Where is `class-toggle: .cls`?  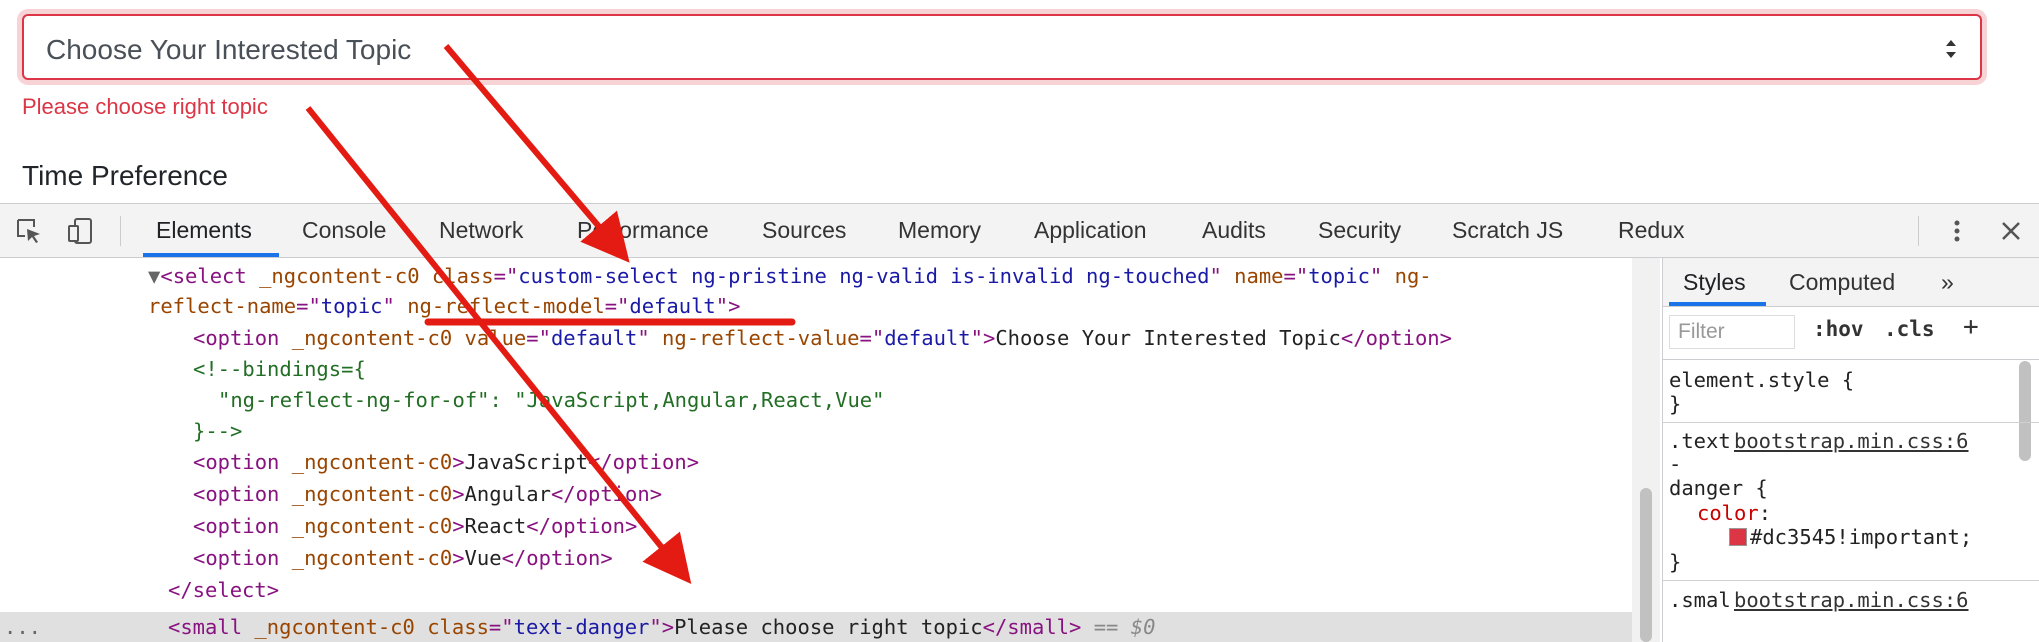
class-toggle: .cls is located at coordinates (1909, 329).